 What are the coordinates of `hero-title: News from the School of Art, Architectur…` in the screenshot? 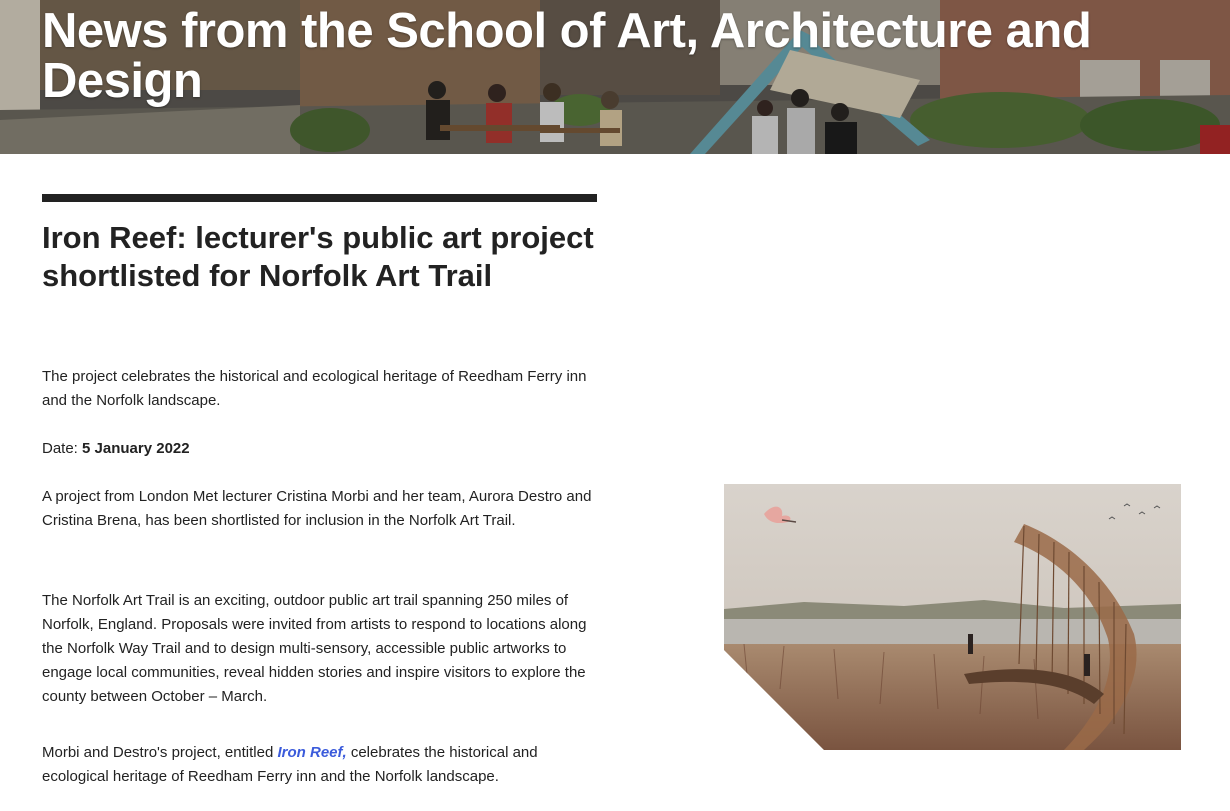 It's located at (567, 56).